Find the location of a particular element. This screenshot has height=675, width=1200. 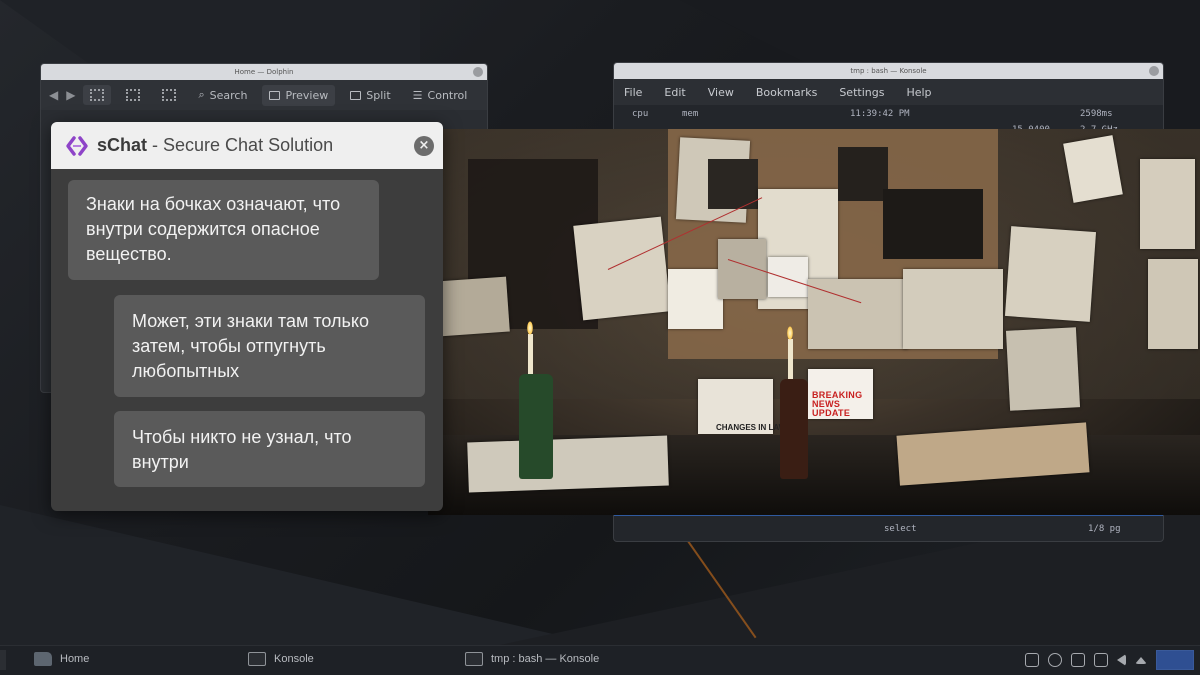

clock-readout: 11:39:42 PM is located at coordinates (880, 114).